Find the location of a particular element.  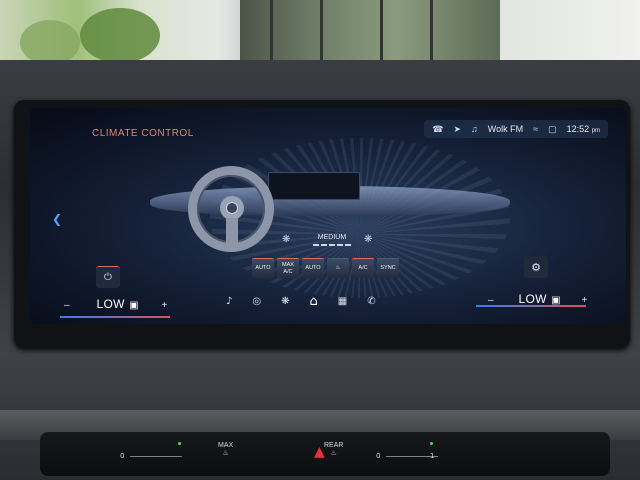

fan-high-icon: ❋ is located at coordinates (368, 239).